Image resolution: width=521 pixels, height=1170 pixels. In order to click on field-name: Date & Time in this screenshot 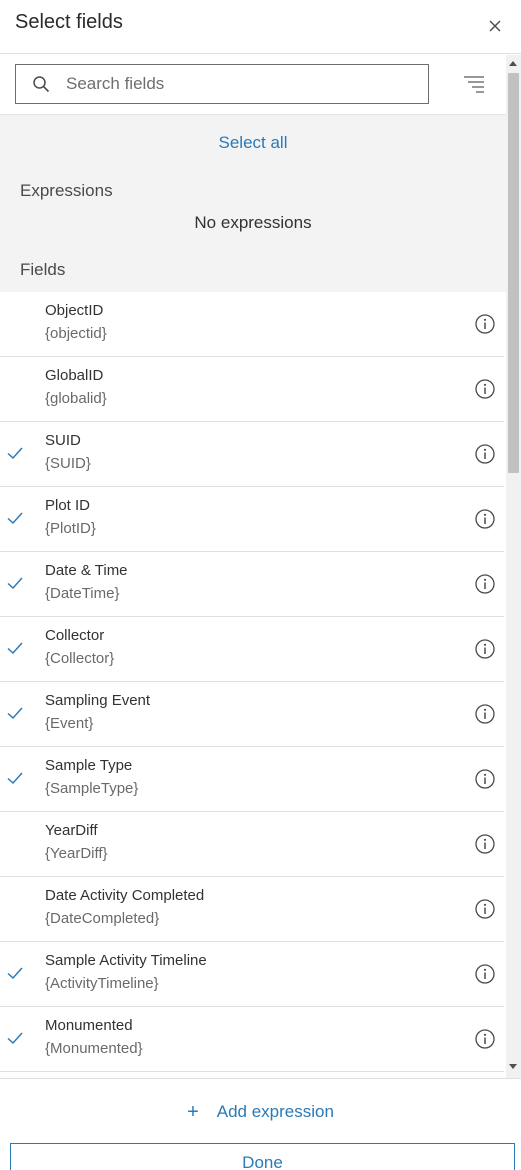, I will do `click(86, 570)`.